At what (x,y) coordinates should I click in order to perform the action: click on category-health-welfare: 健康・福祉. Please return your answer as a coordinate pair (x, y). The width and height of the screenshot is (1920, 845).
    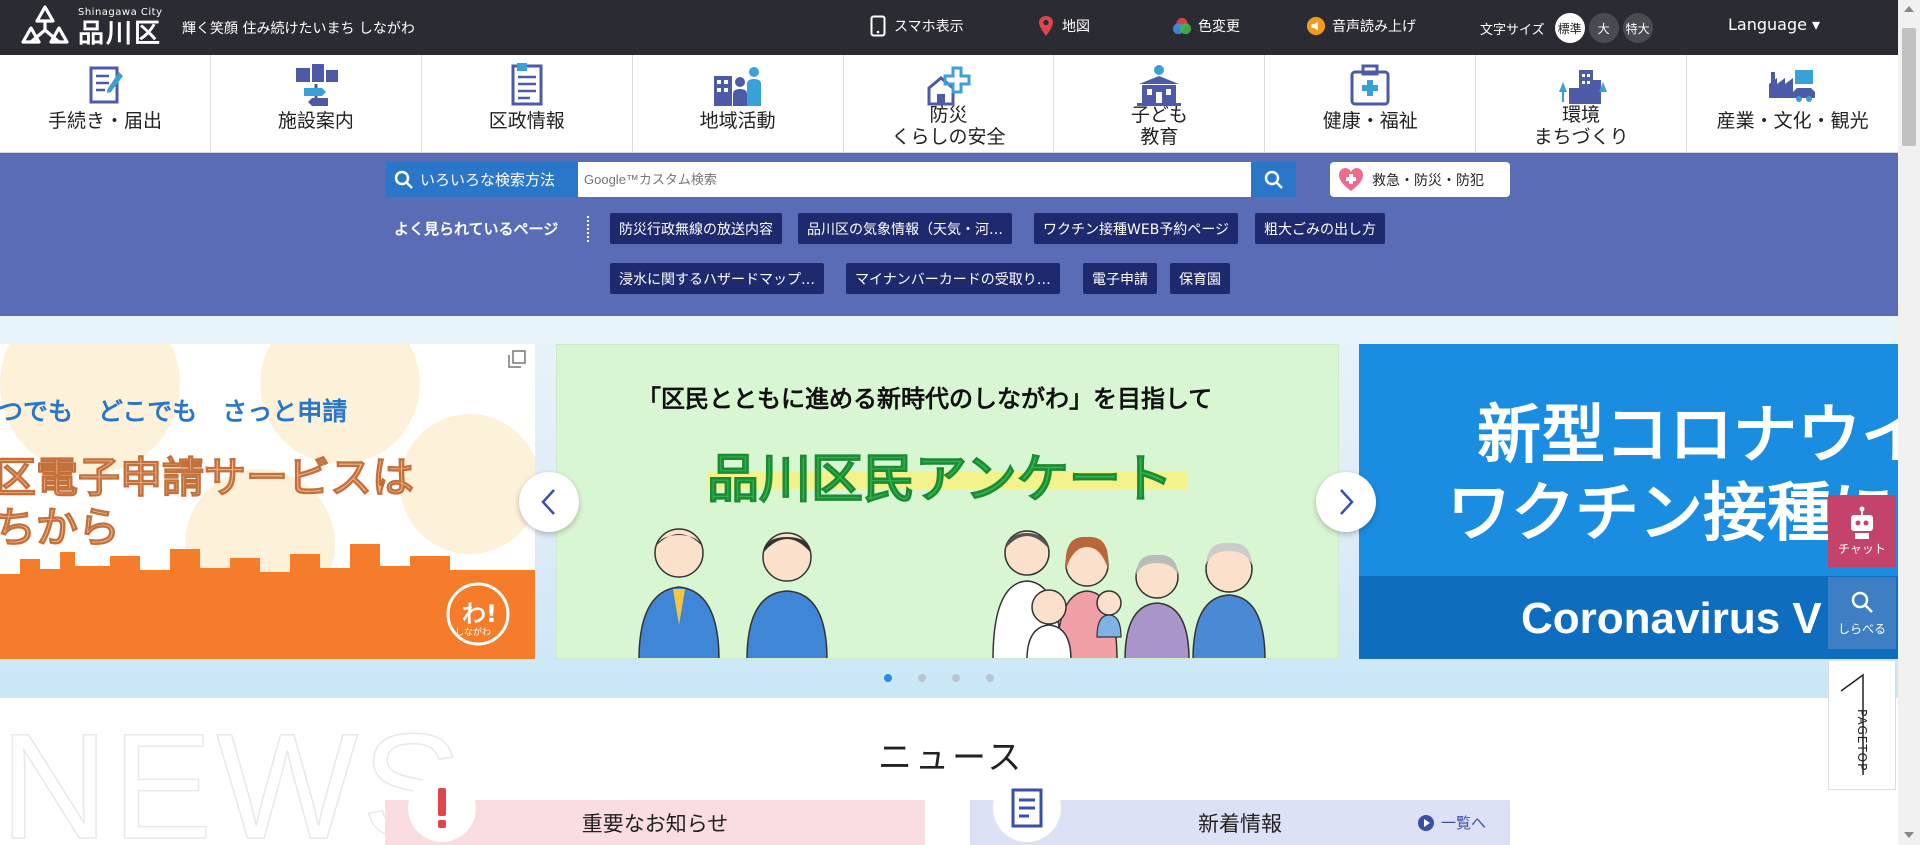
    Looking at the image, I should click on (1371, 104).